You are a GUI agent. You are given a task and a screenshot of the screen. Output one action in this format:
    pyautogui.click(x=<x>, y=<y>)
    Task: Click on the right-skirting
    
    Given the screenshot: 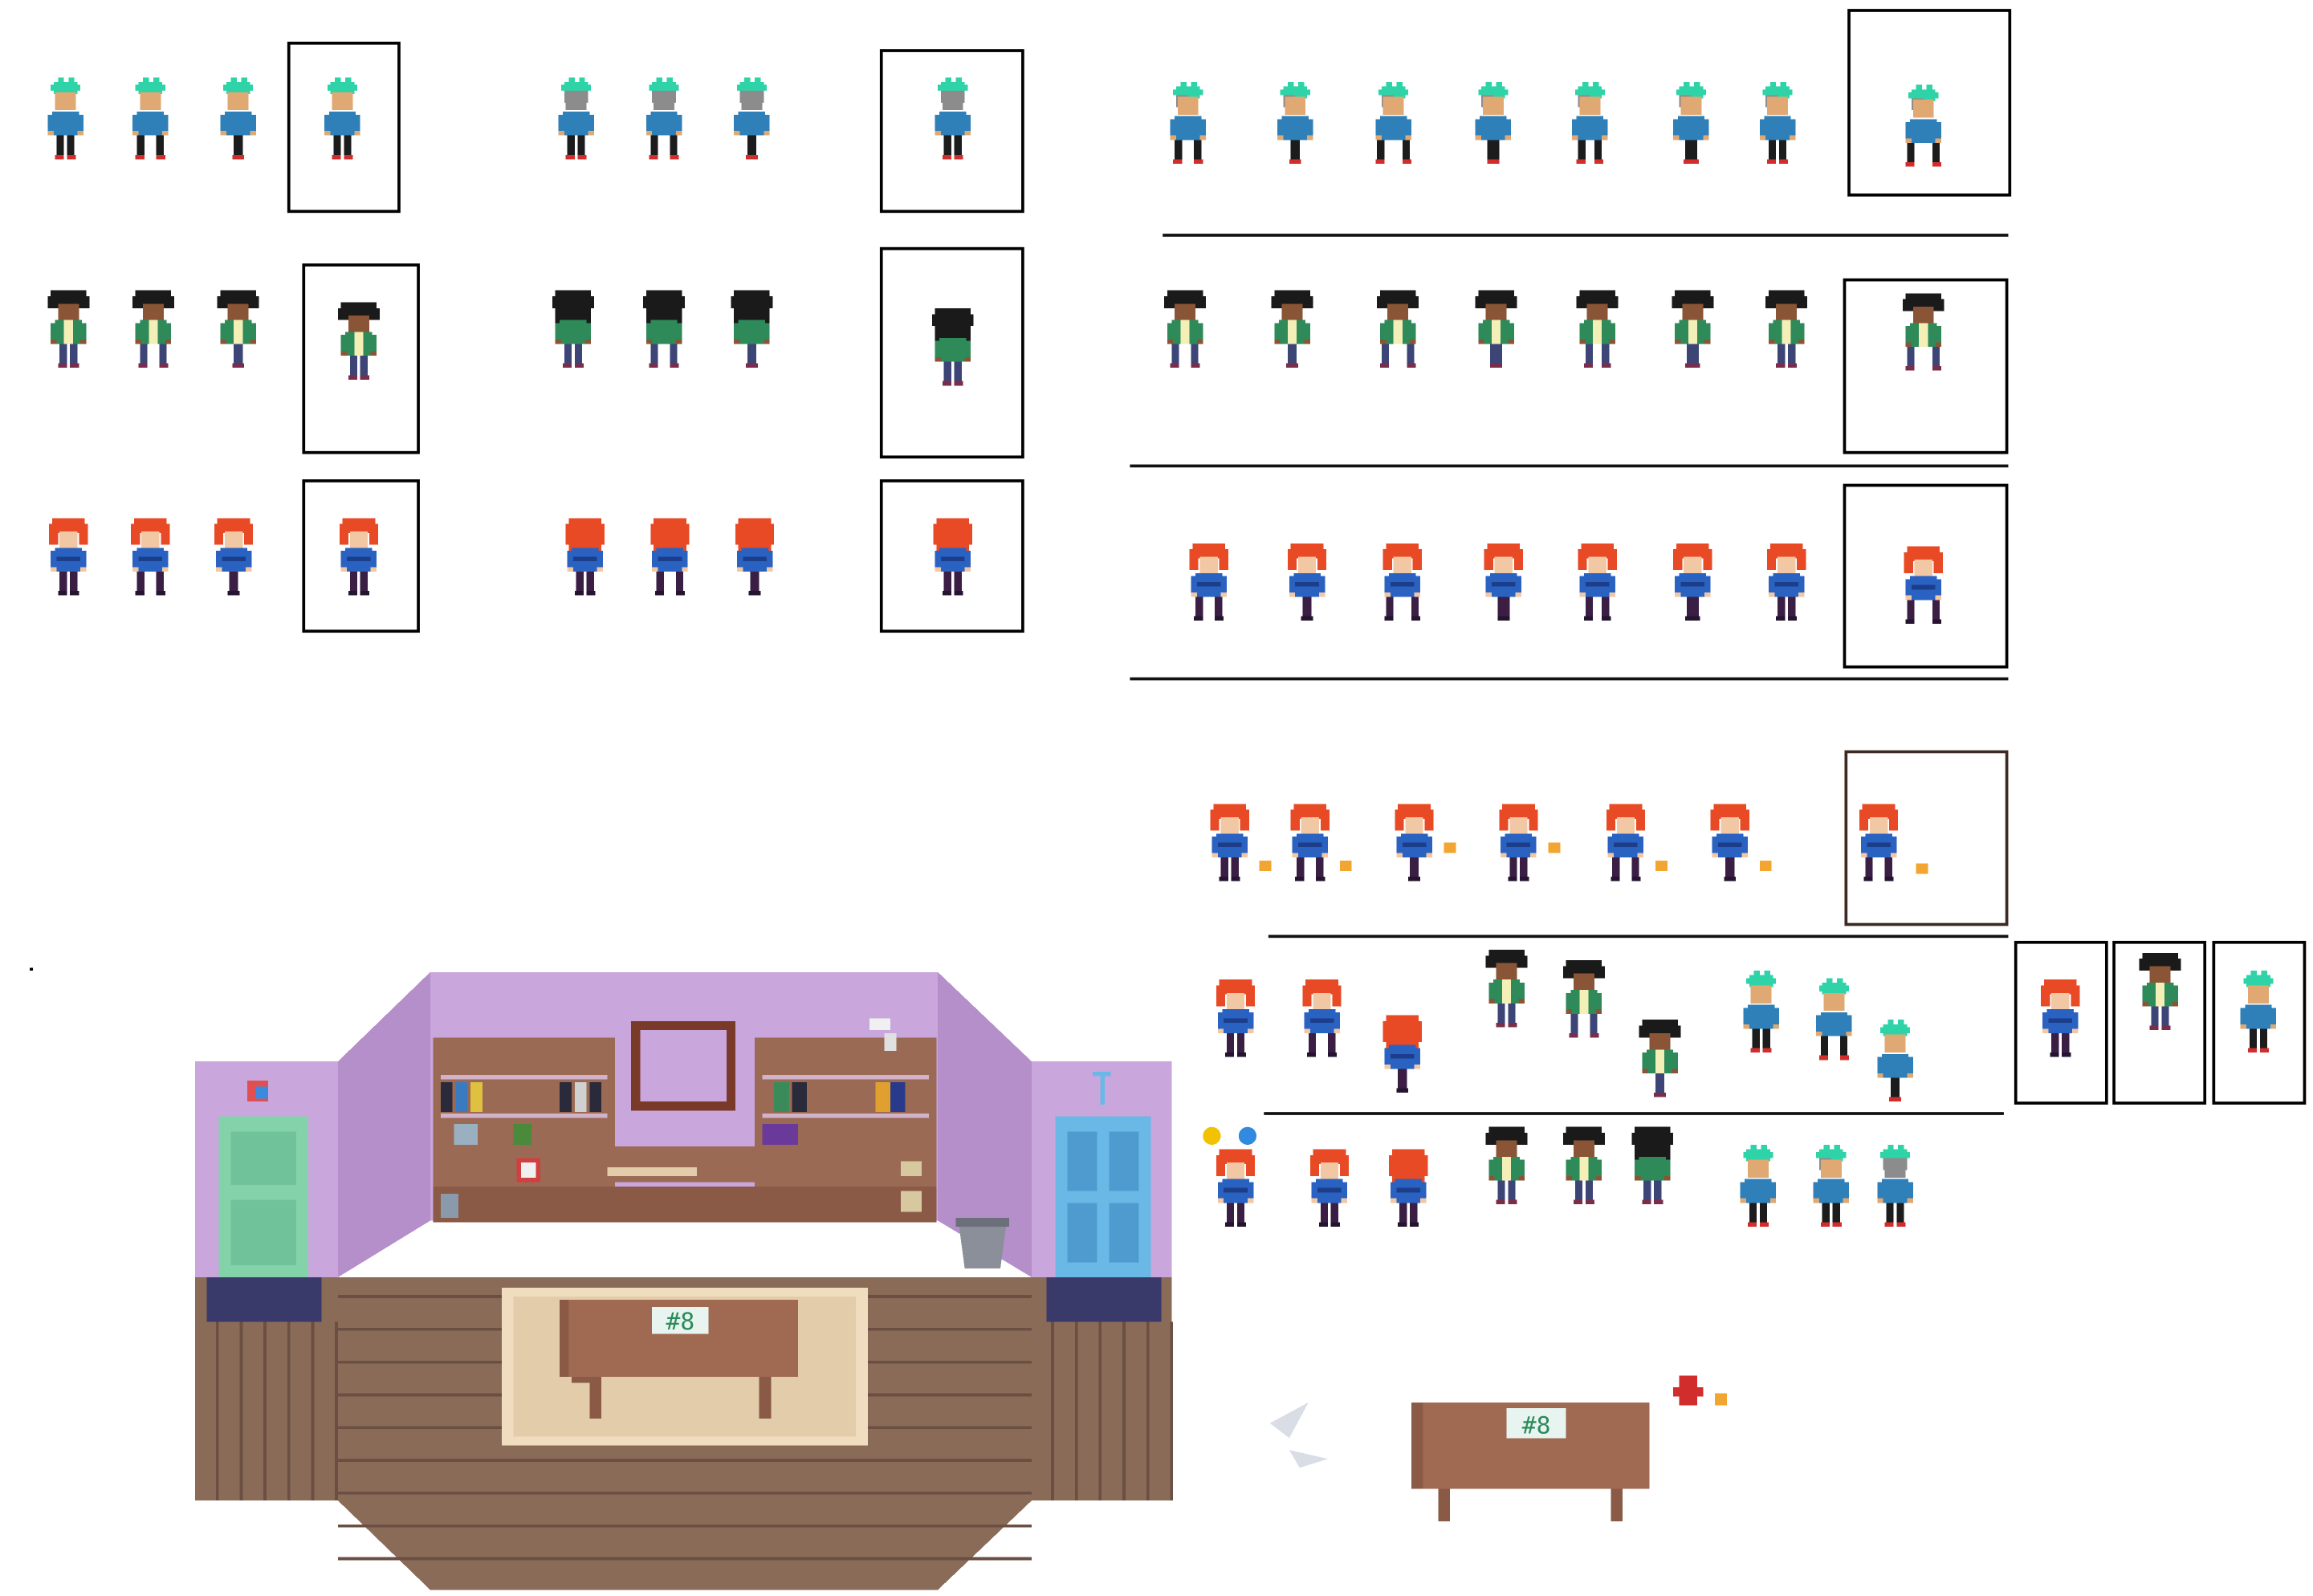 What is the action you would take?
    pyautogui.click(x=1104, y=1299)
    